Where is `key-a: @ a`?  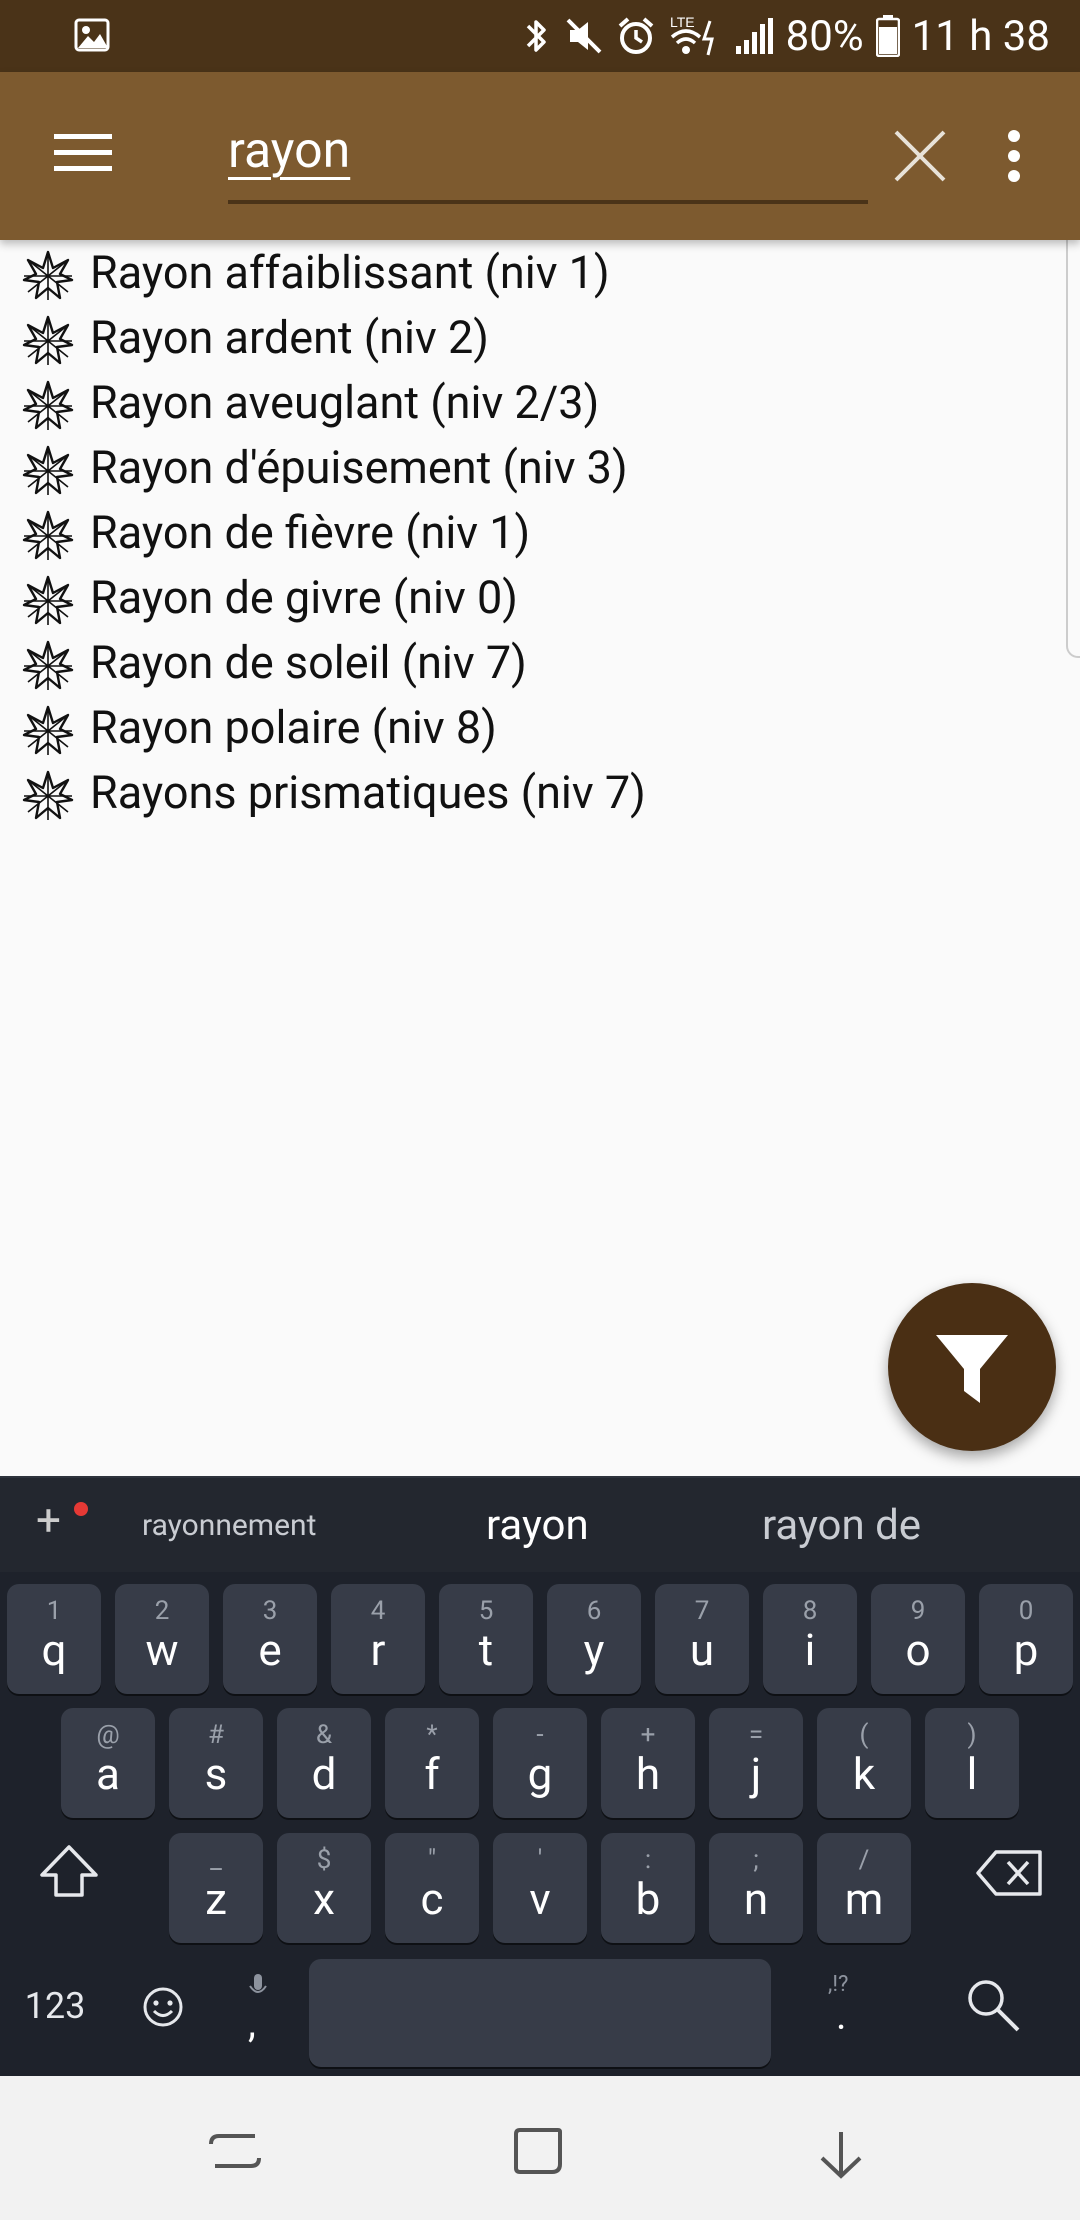
key-a: @ a is located at coordinates (108, 1763).